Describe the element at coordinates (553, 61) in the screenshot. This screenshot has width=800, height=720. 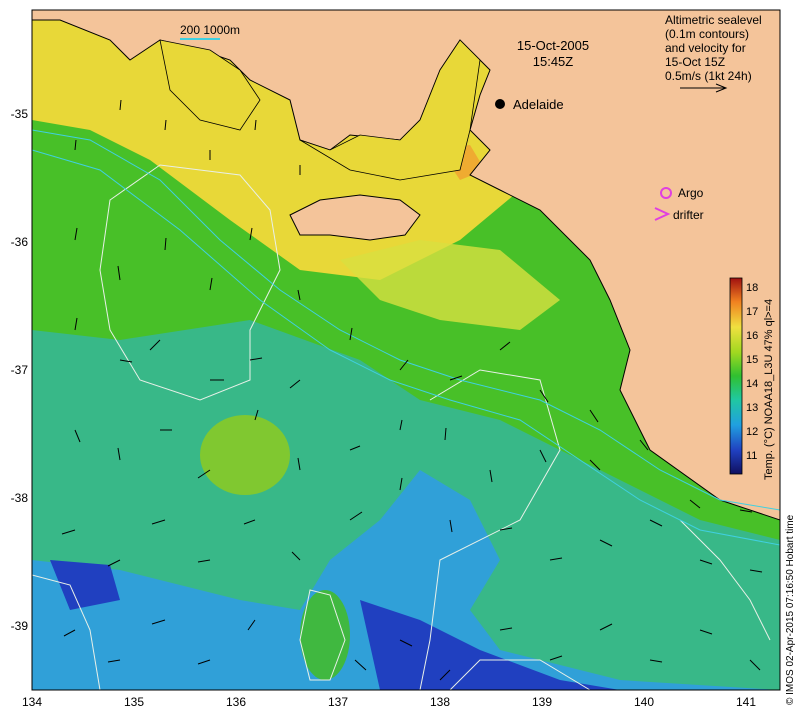
I see `map-time: 15:45Z` at that location.